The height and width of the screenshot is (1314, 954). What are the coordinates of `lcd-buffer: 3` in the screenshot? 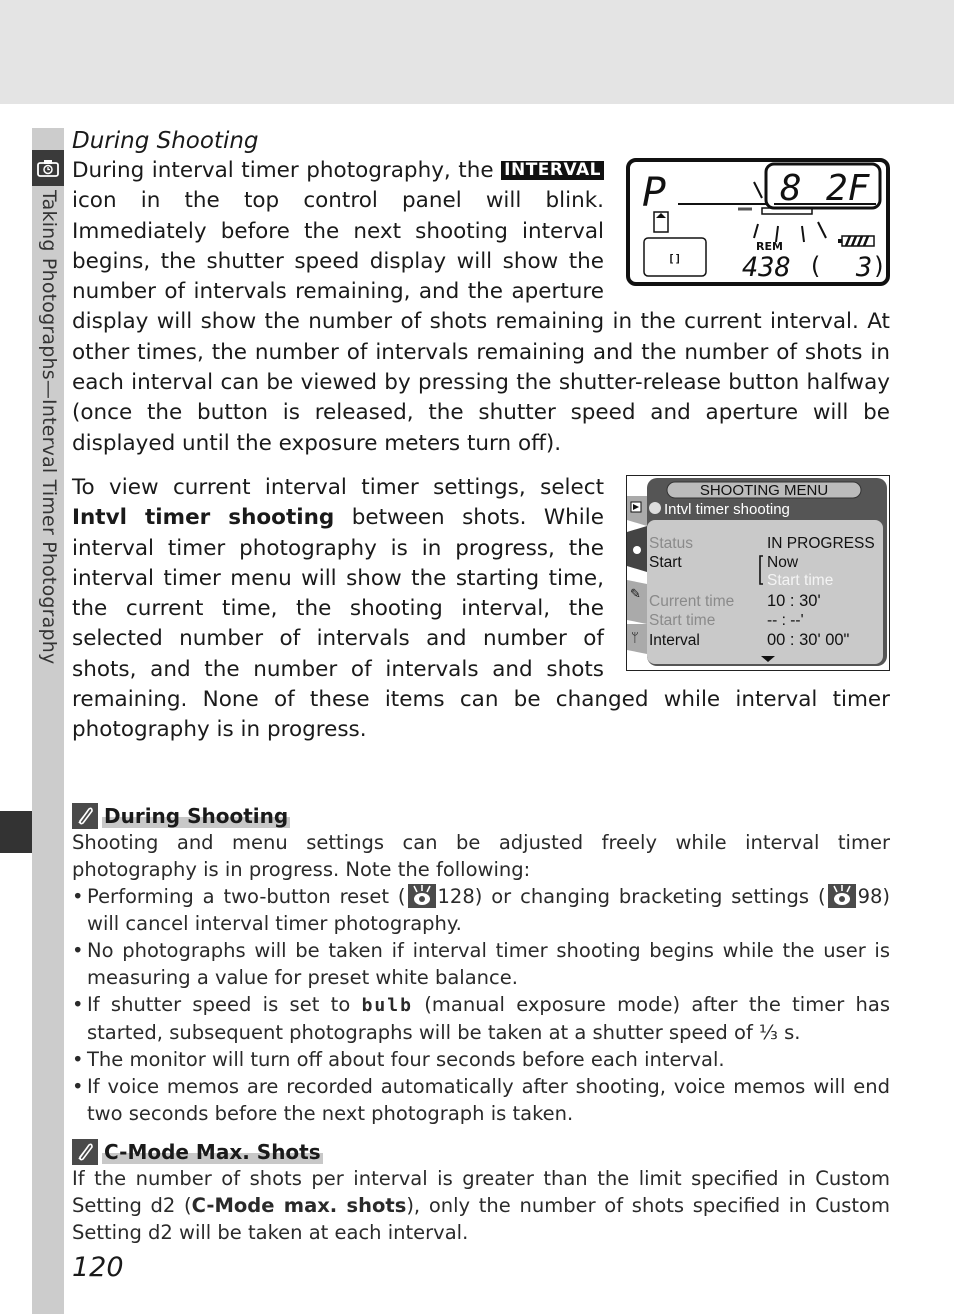 It's located at (863, 267).